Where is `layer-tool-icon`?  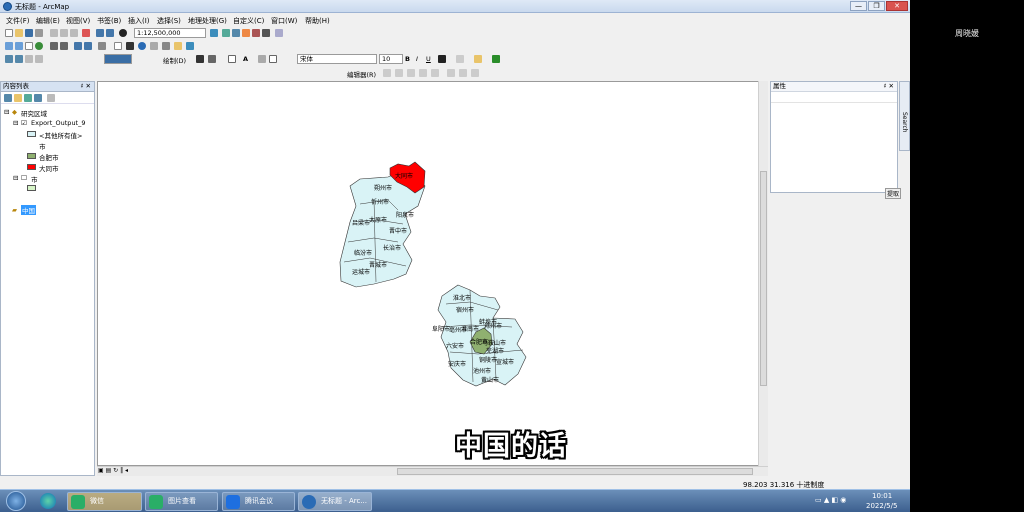 layer-tool-icon is located at coordinates (29, 59).